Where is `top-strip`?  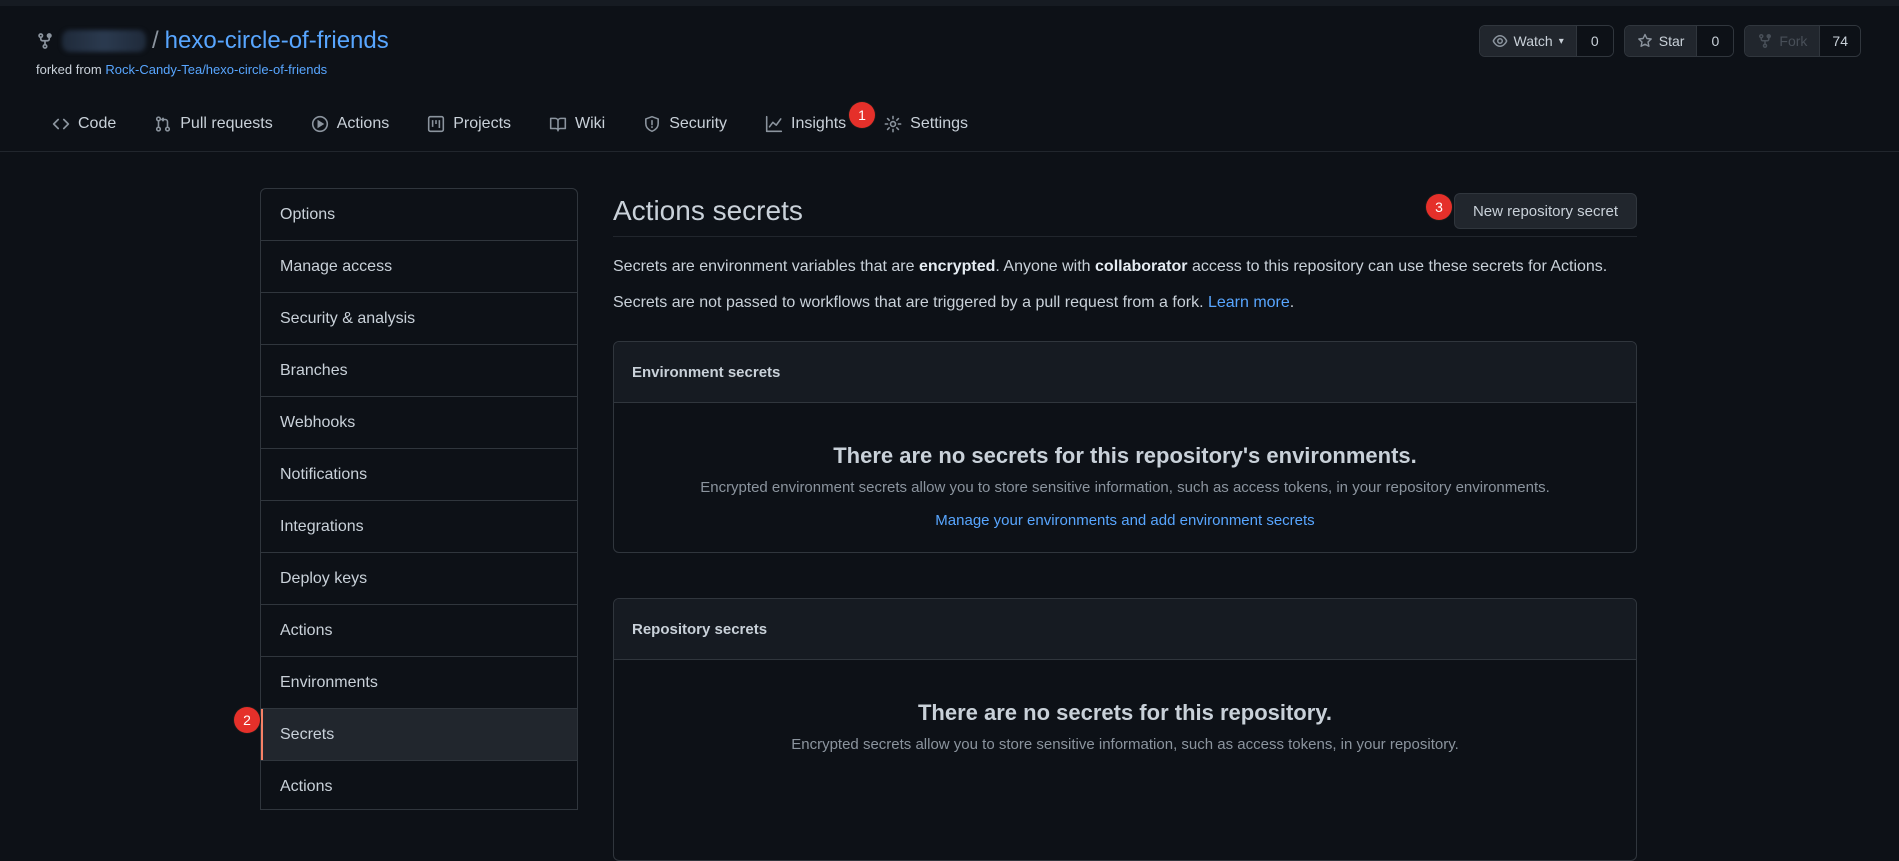
top-strip is located at coordinates (949, 3).